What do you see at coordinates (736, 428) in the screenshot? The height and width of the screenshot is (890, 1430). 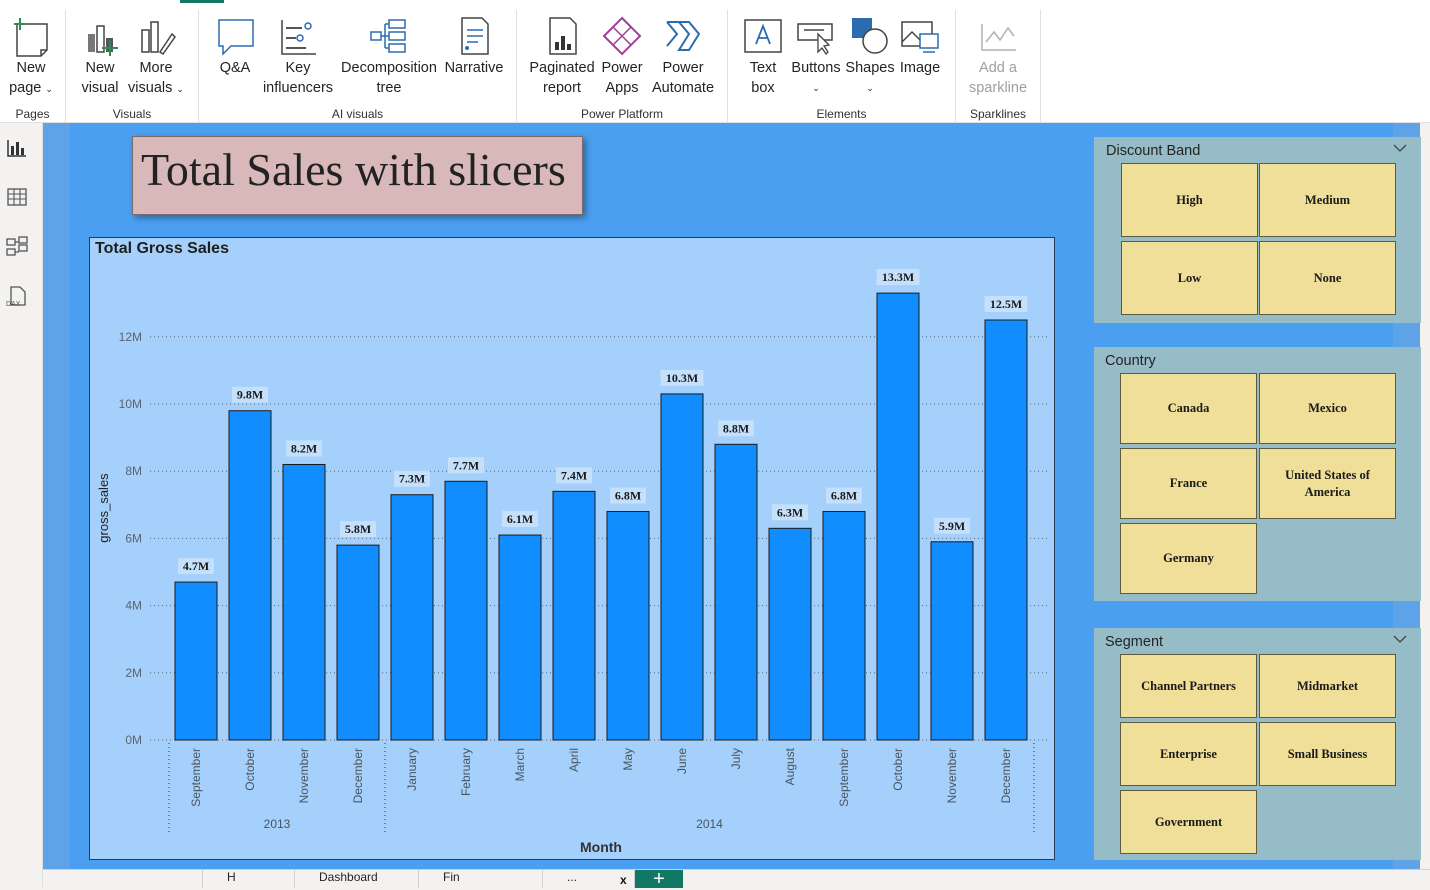 I see `data-label: 8.8M` at bounding box center [736, 428].